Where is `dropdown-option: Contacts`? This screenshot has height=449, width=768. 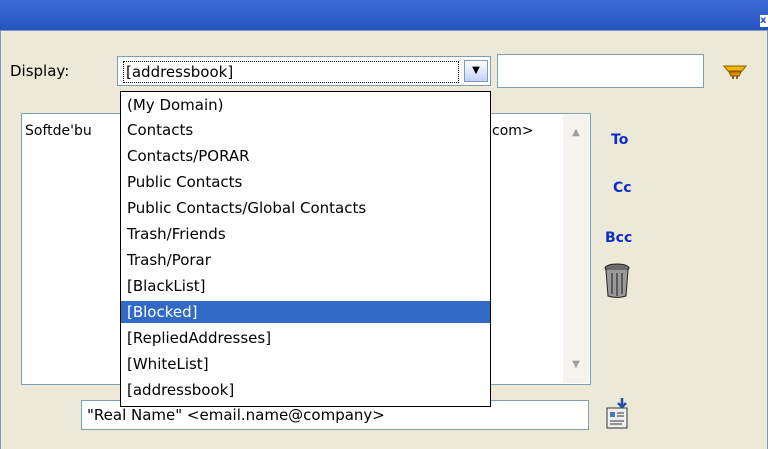
dropdown-option: Contacts is located at coordinates (305, 130).